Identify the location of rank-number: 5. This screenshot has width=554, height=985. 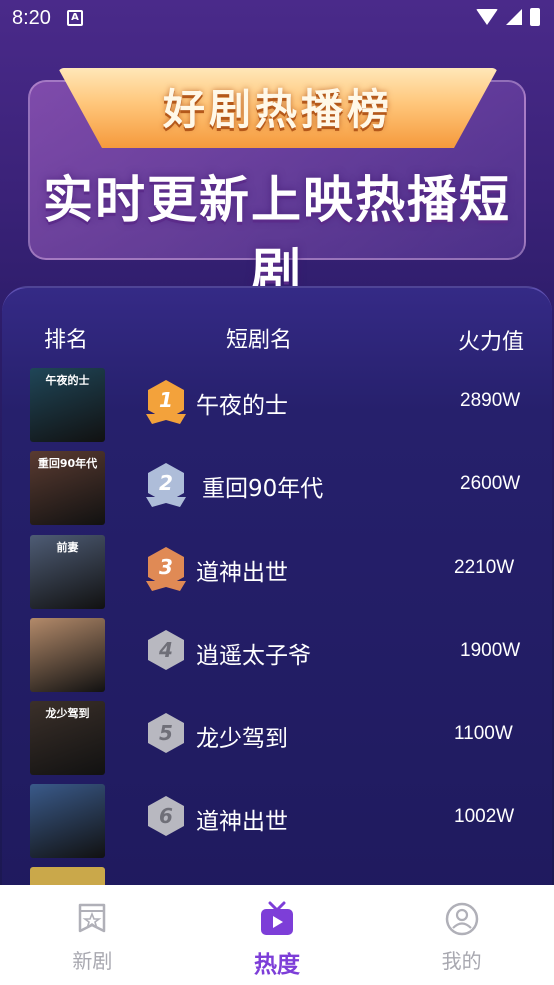
(166, 733).